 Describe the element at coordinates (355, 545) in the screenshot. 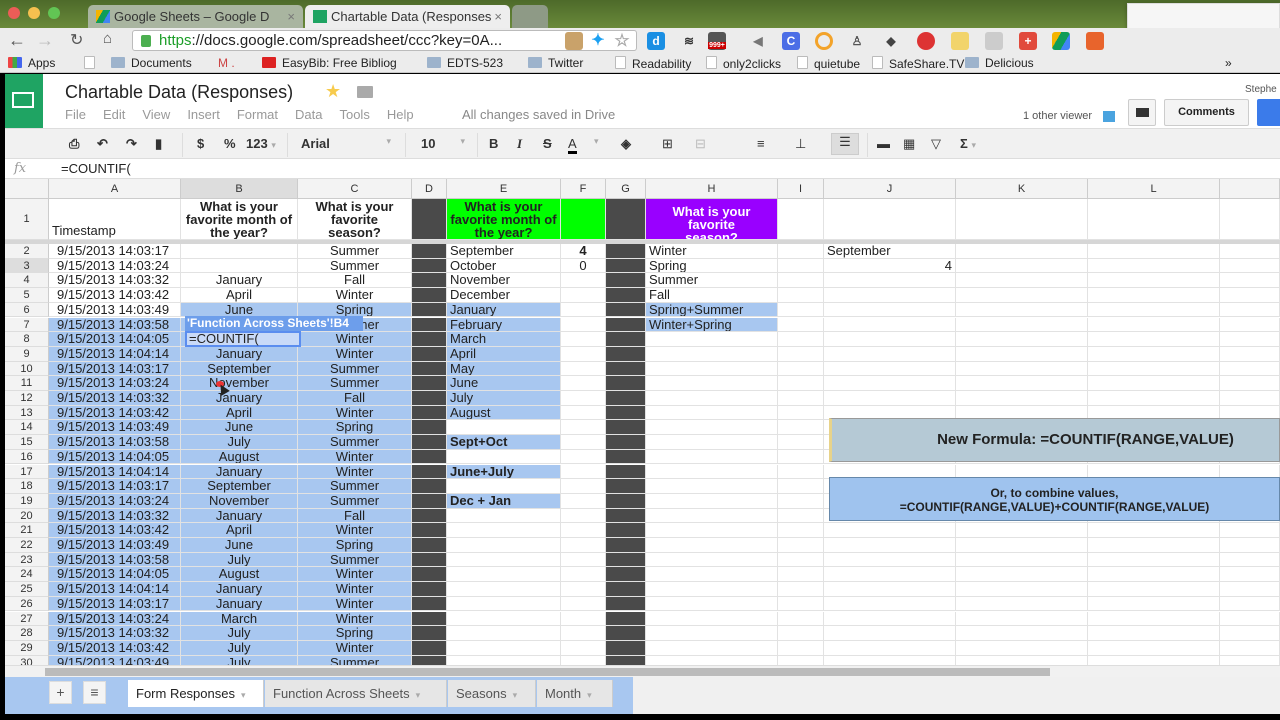

I see `table-cell-season: Spring` at that location.